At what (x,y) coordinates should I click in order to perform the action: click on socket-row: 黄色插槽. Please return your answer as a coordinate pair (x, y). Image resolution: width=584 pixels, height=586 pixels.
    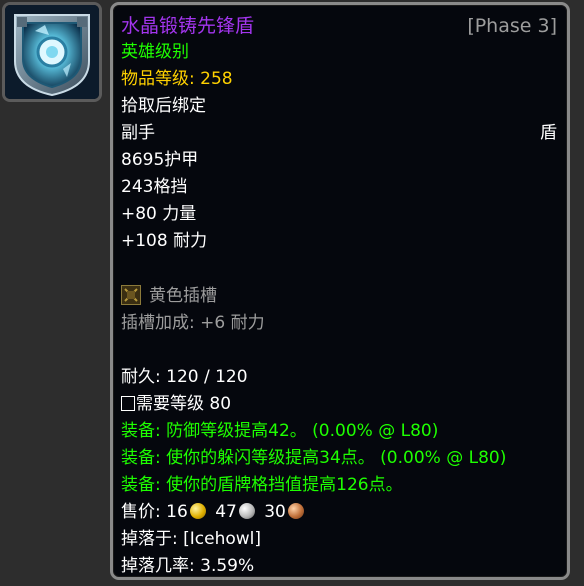
    Looking at the image, I should click on (338, 296).